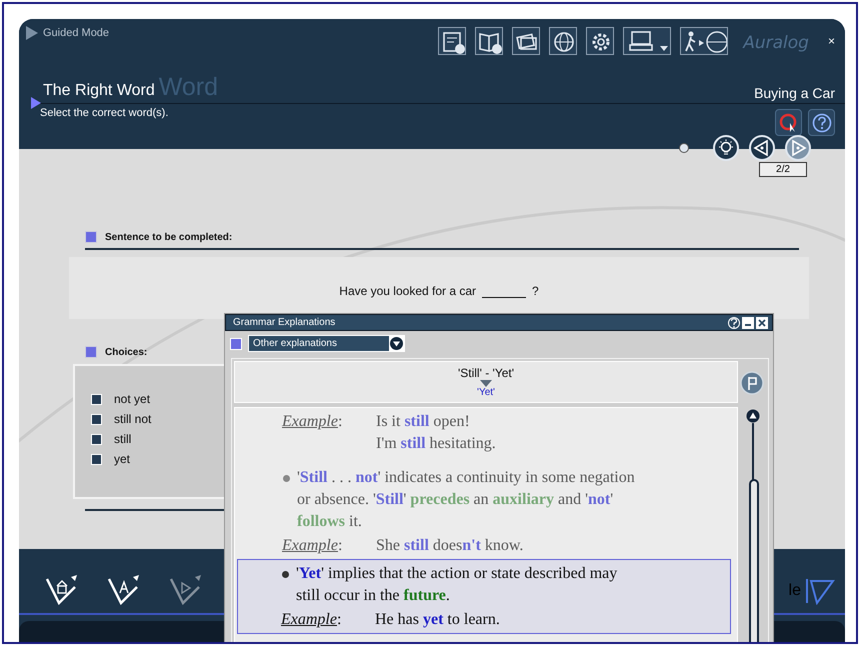  I want to click on section-heading: Sentence to be completed:, so click(168, 237).